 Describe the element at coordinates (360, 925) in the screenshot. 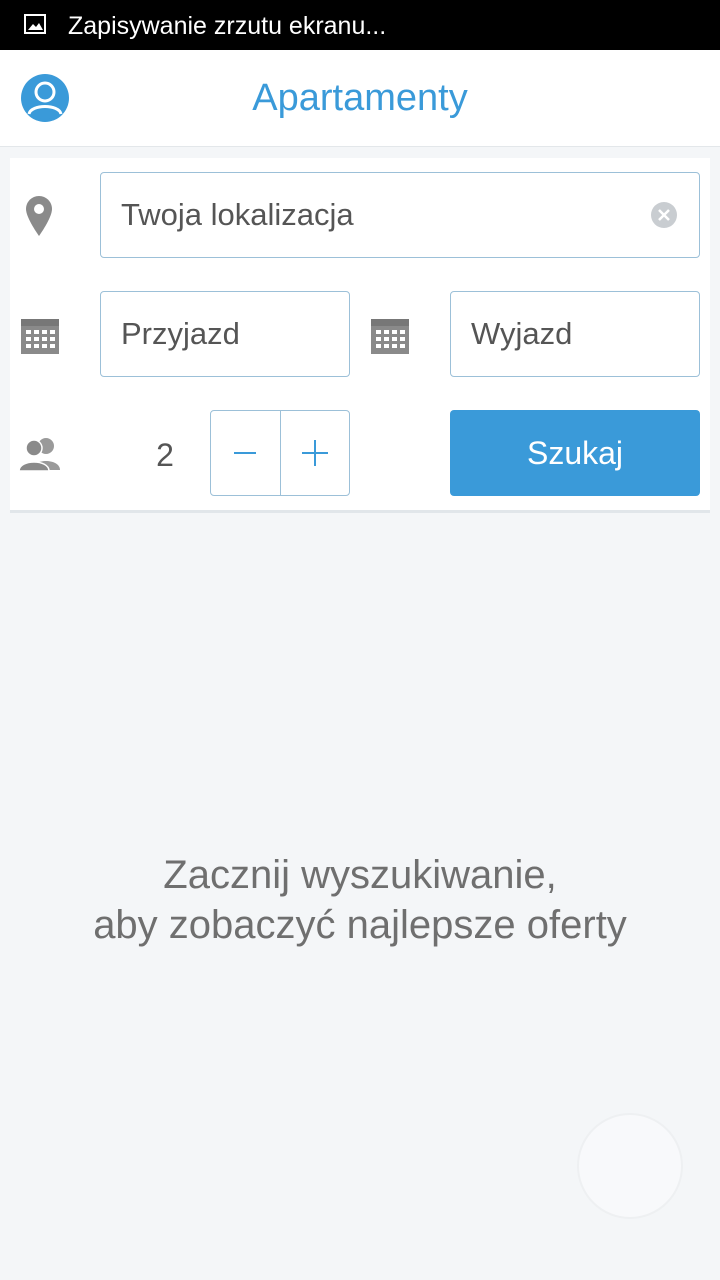

I see `empty-state-line-2: aby zobaczyć najlepsze oferty` at that location.